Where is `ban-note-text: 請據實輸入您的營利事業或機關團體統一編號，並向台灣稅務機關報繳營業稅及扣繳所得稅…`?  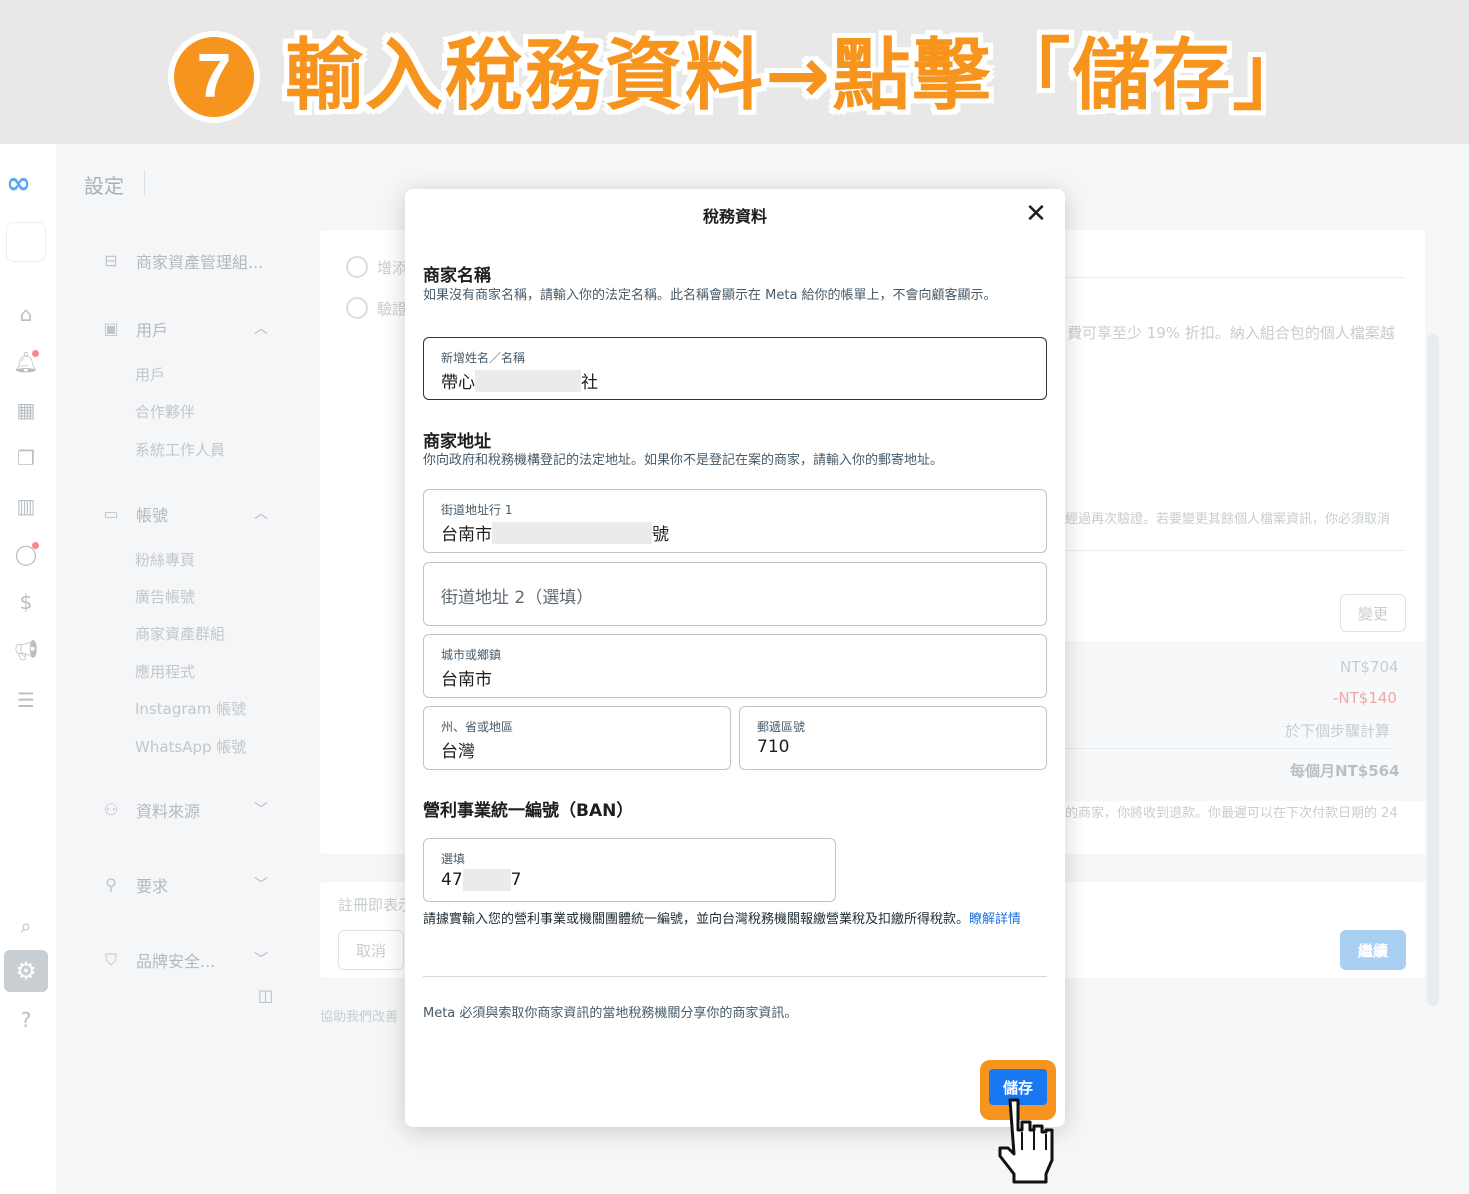
ban-note-text: 請據實輸入您的營利事業或機關團體統一編號，並向台灣稅務機關報繳營業稅及扣繳所得稅… is located at coordinates (696, 919).